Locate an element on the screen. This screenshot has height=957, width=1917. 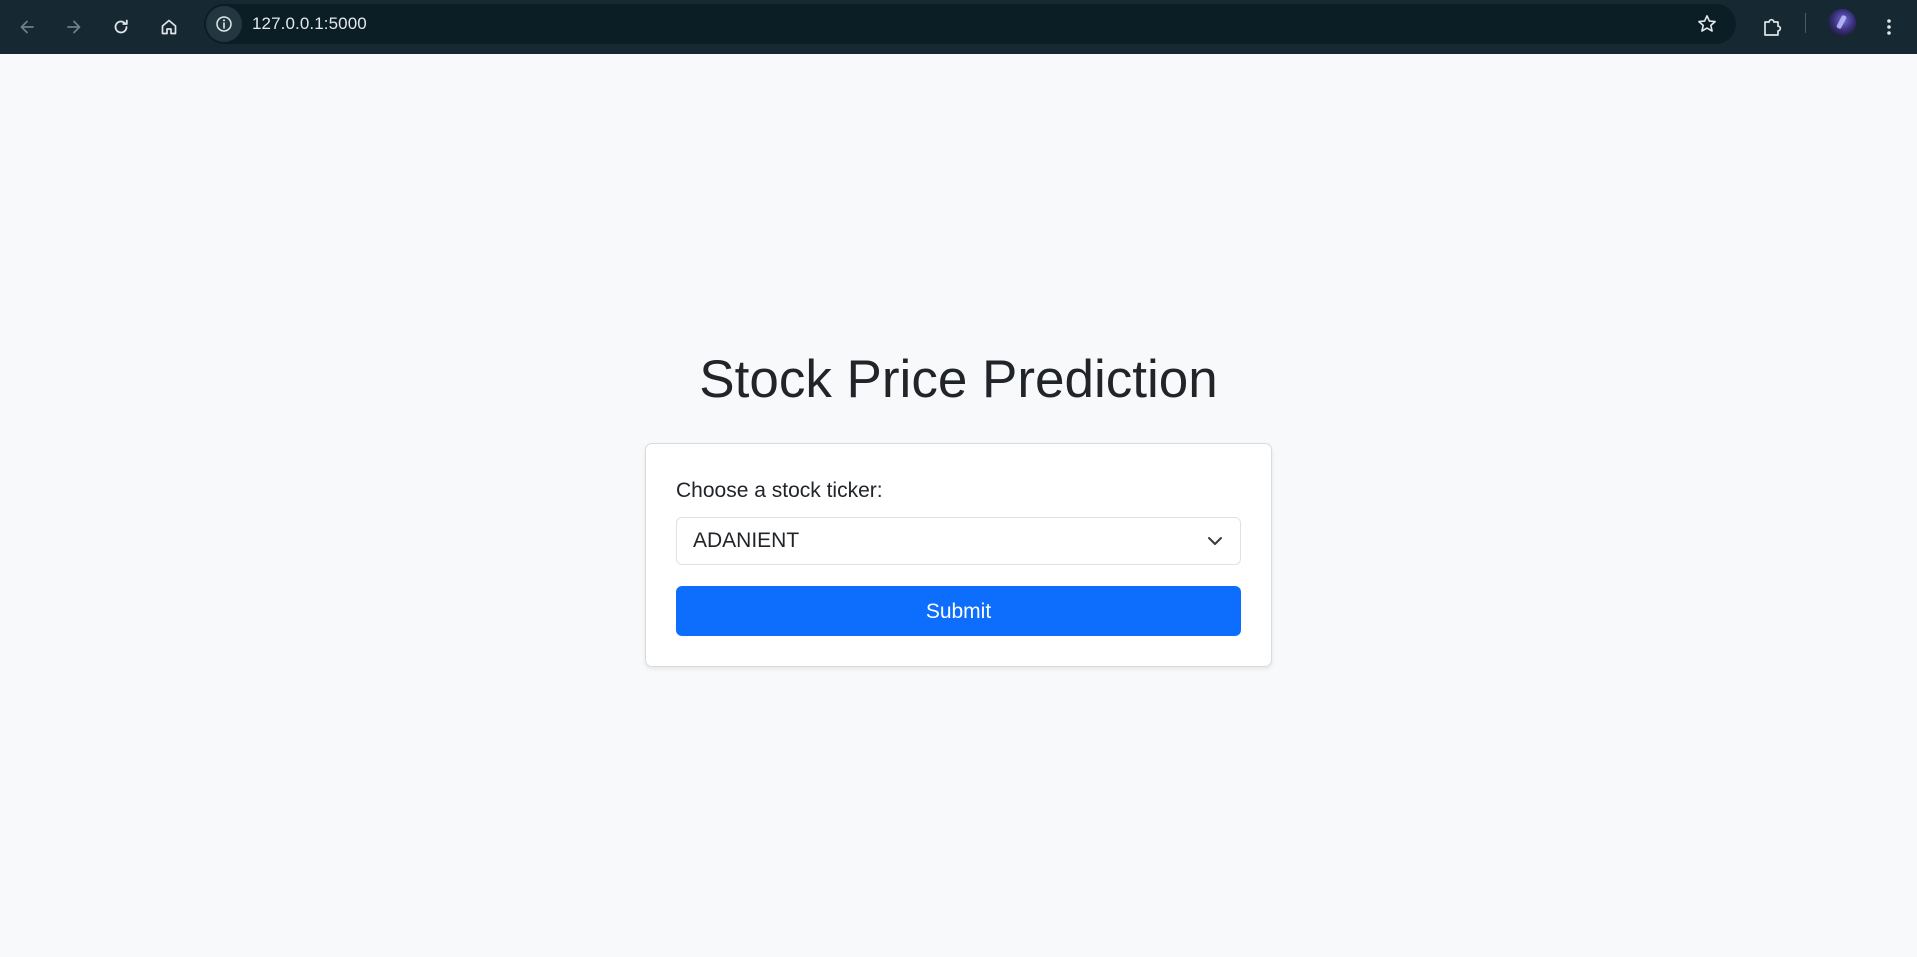
more-vert-icon is located at coordinates (1889, 27).